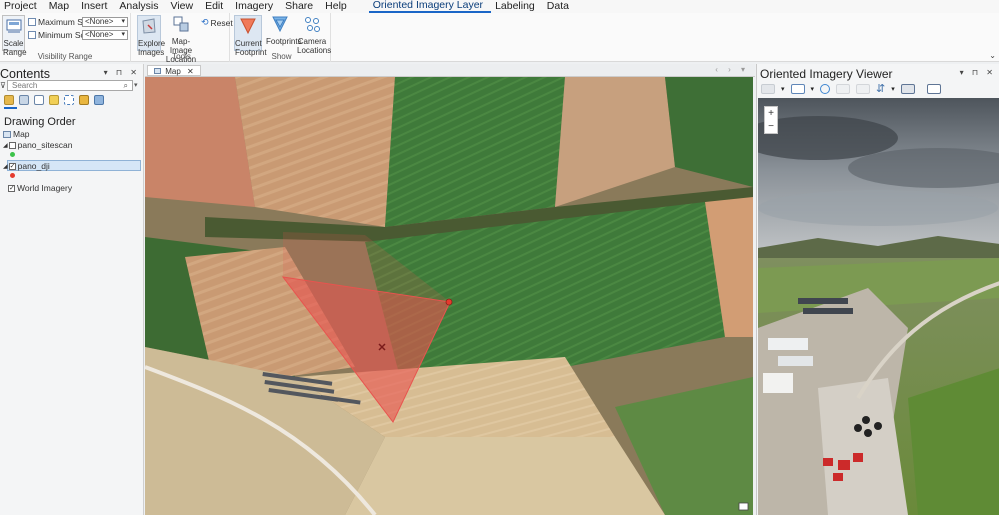 The width and height of the screenshot is (999, 515). What do you see at coordinates (14, 36) in the screenshot?
I see `scale-range-button: Scale Range` at bounding box center [14, 36].